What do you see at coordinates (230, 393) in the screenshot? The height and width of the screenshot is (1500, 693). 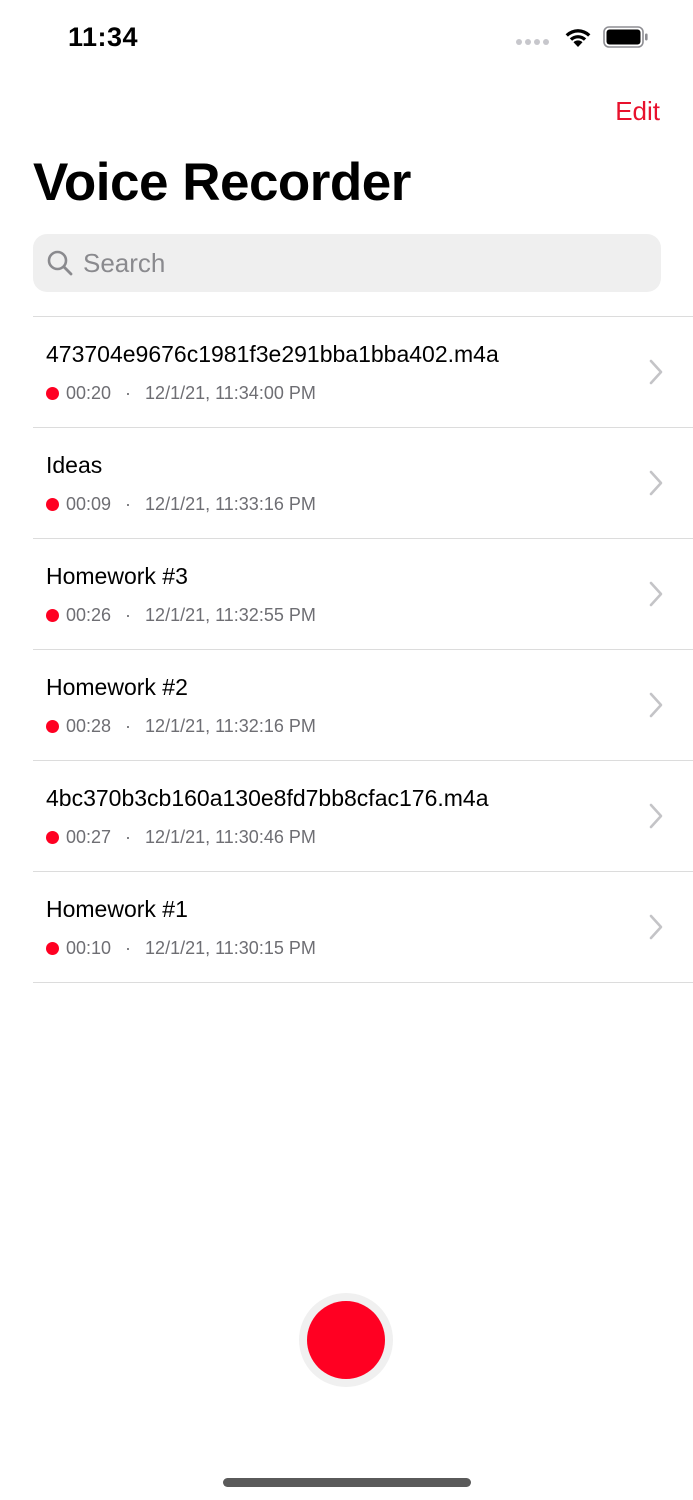 I see `recording-timestamp: 12/1/21, 11:34:00 PM` at bounding box center [230, 393].